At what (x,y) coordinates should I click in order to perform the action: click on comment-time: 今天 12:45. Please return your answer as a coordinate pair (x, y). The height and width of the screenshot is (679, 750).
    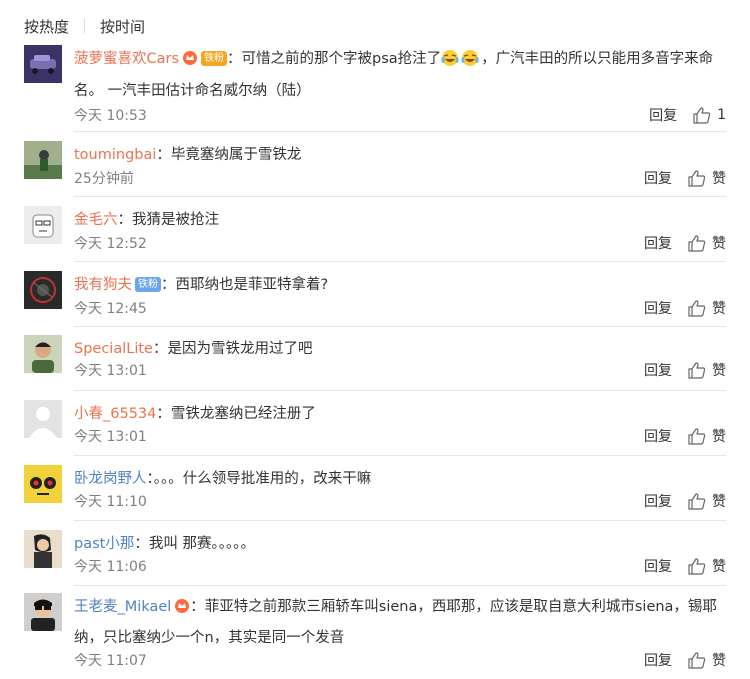
    Looking at the image, I should click on (110, 309).